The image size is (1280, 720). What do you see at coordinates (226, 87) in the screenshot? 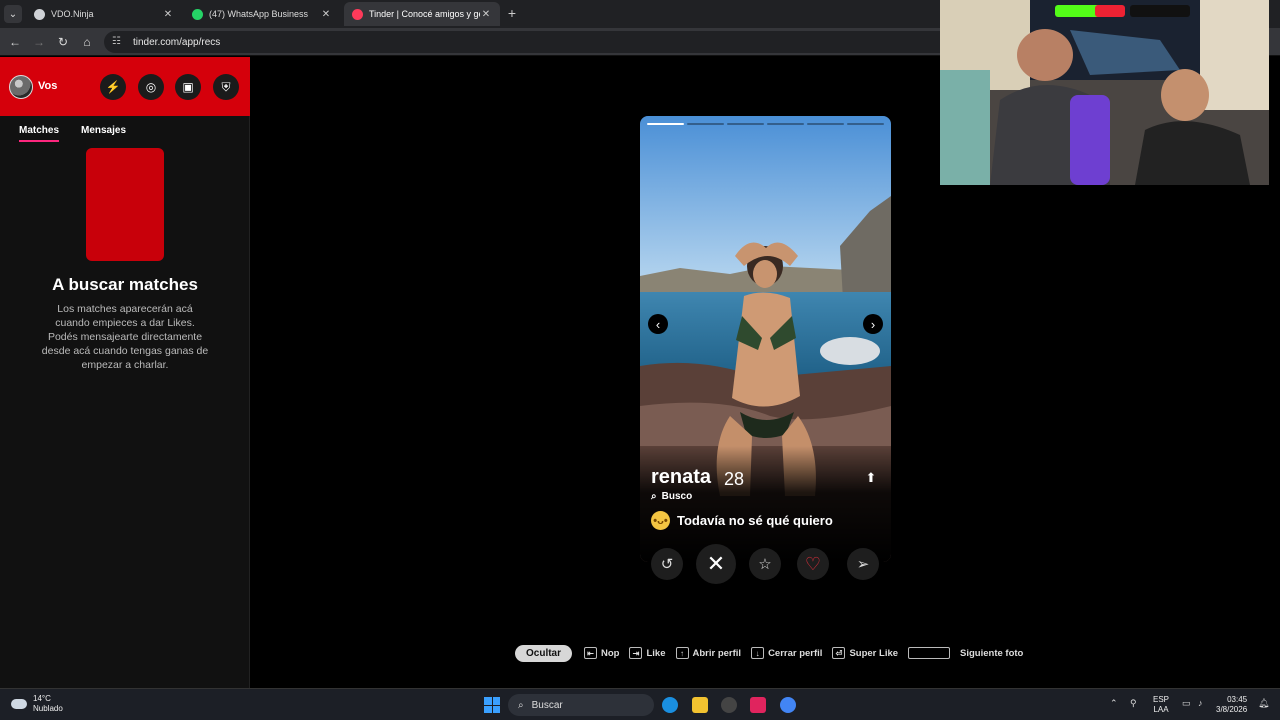
I see `safety-shield-icon: ⛨` at bounding box center [226, 87].